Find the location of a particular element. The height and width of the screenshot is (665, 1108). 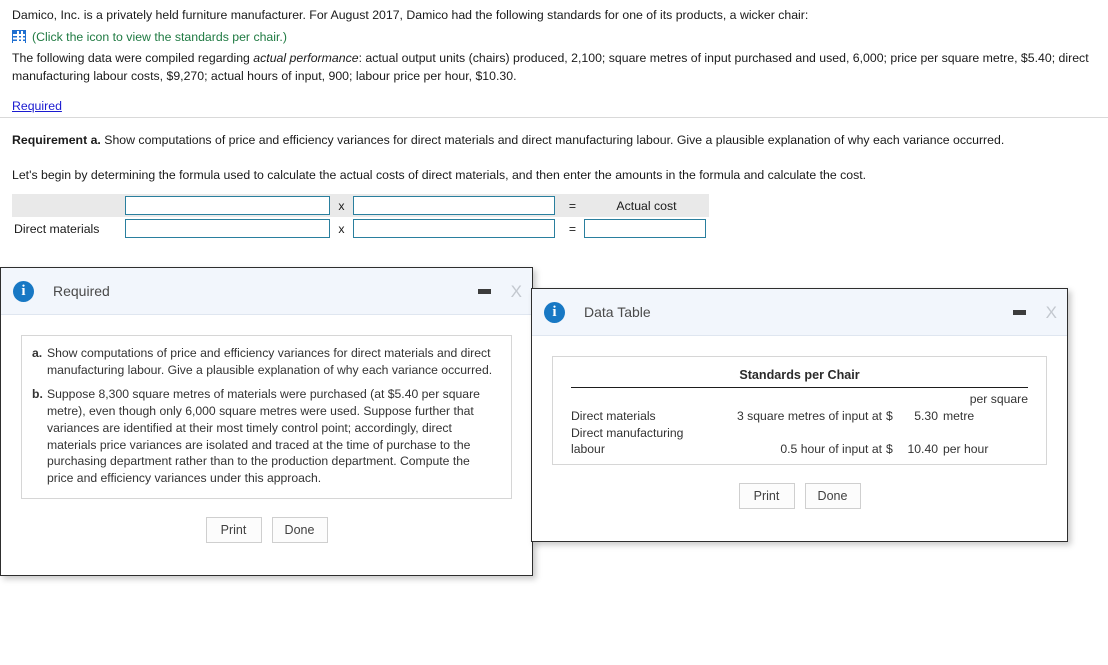

formula-header-input2-cell is located at coordinates (457, 205).